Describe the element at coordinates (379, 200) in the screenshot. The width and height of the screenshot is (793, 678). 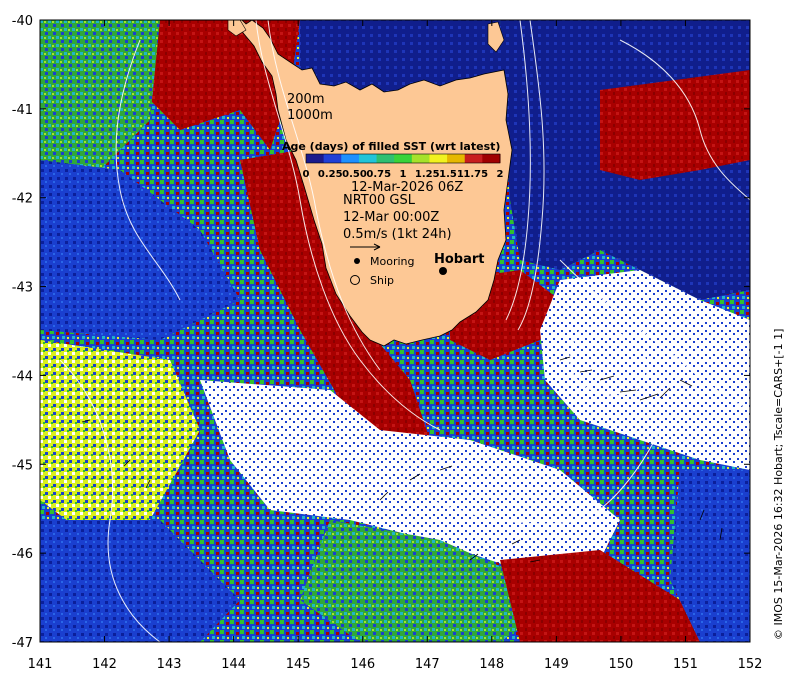
I see `product-name: NRT00 GSL` at that location.